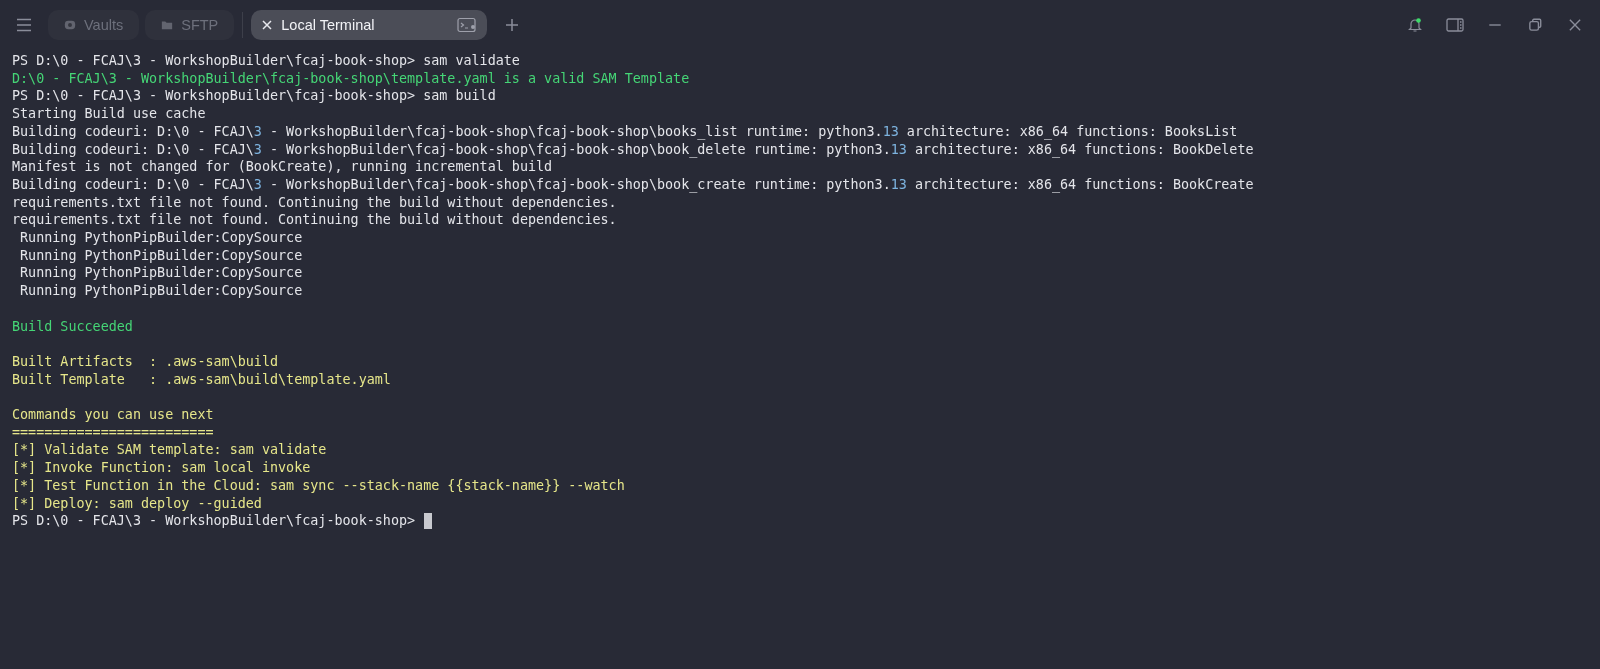 The image size is (1600, 669). What do you see at coordinates (369, 25) in the screenshot?
I see `tab: Local Terminal` at bounding box center [369, 25].